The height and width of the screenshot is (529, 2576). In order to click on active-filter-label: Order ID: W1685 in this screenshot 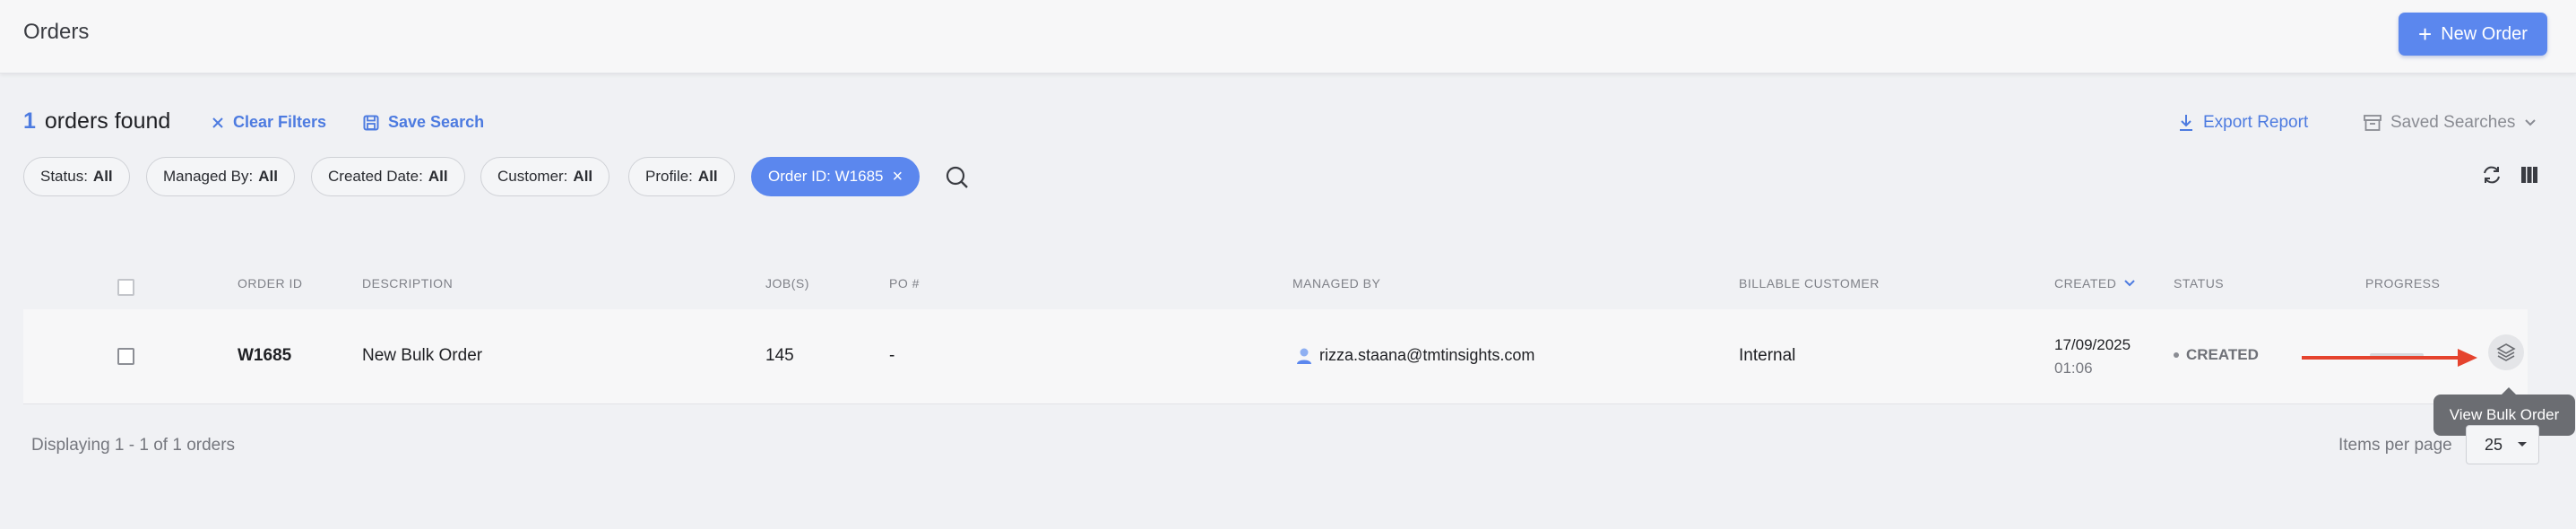, I will do `click(826, 176)`.